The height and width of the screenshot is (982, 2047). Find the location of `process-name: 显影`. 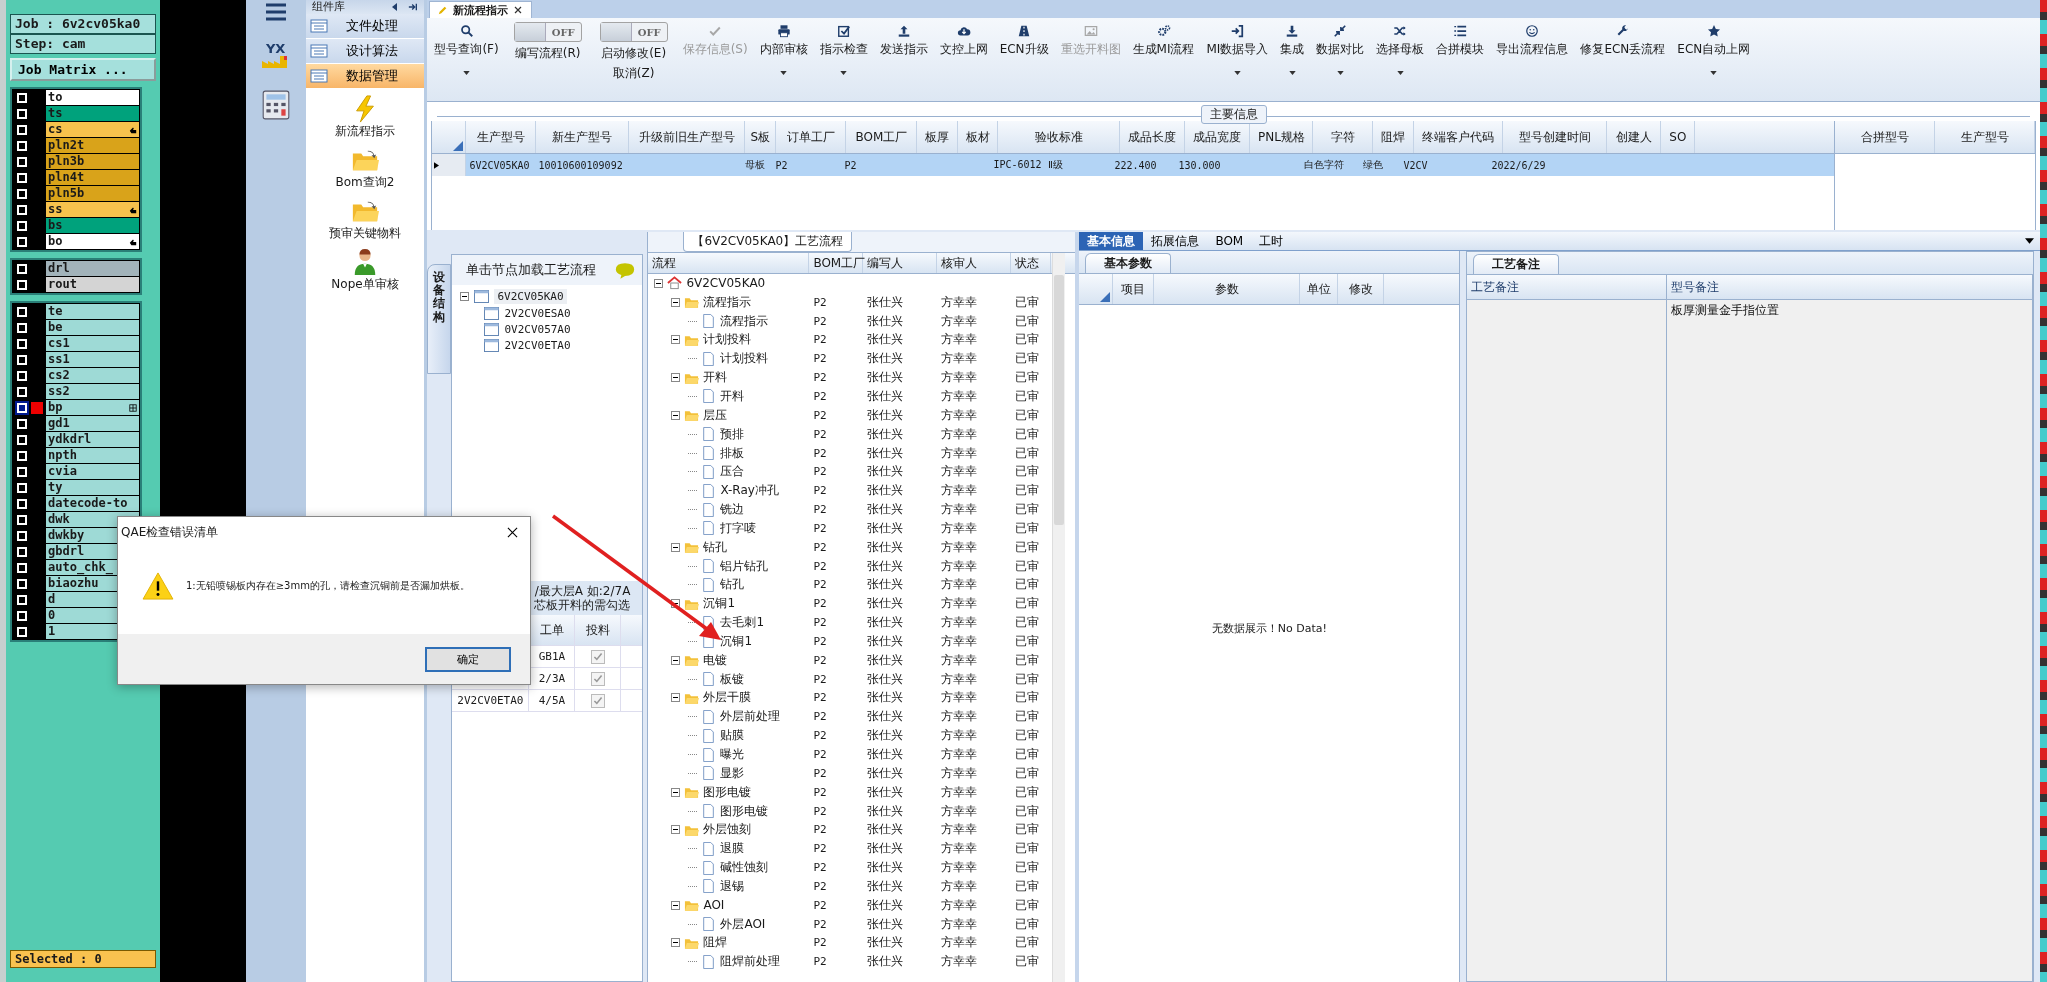

process-name: 显影 is located at coordinates (732, 773).